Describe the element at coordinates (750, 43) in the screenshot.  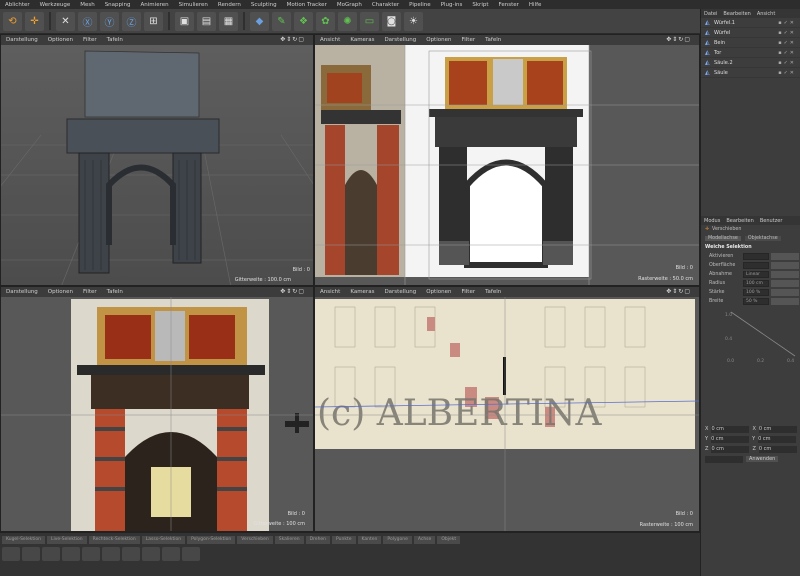
I see `object-row: ◭ Bein ▪✓✕` at that location.